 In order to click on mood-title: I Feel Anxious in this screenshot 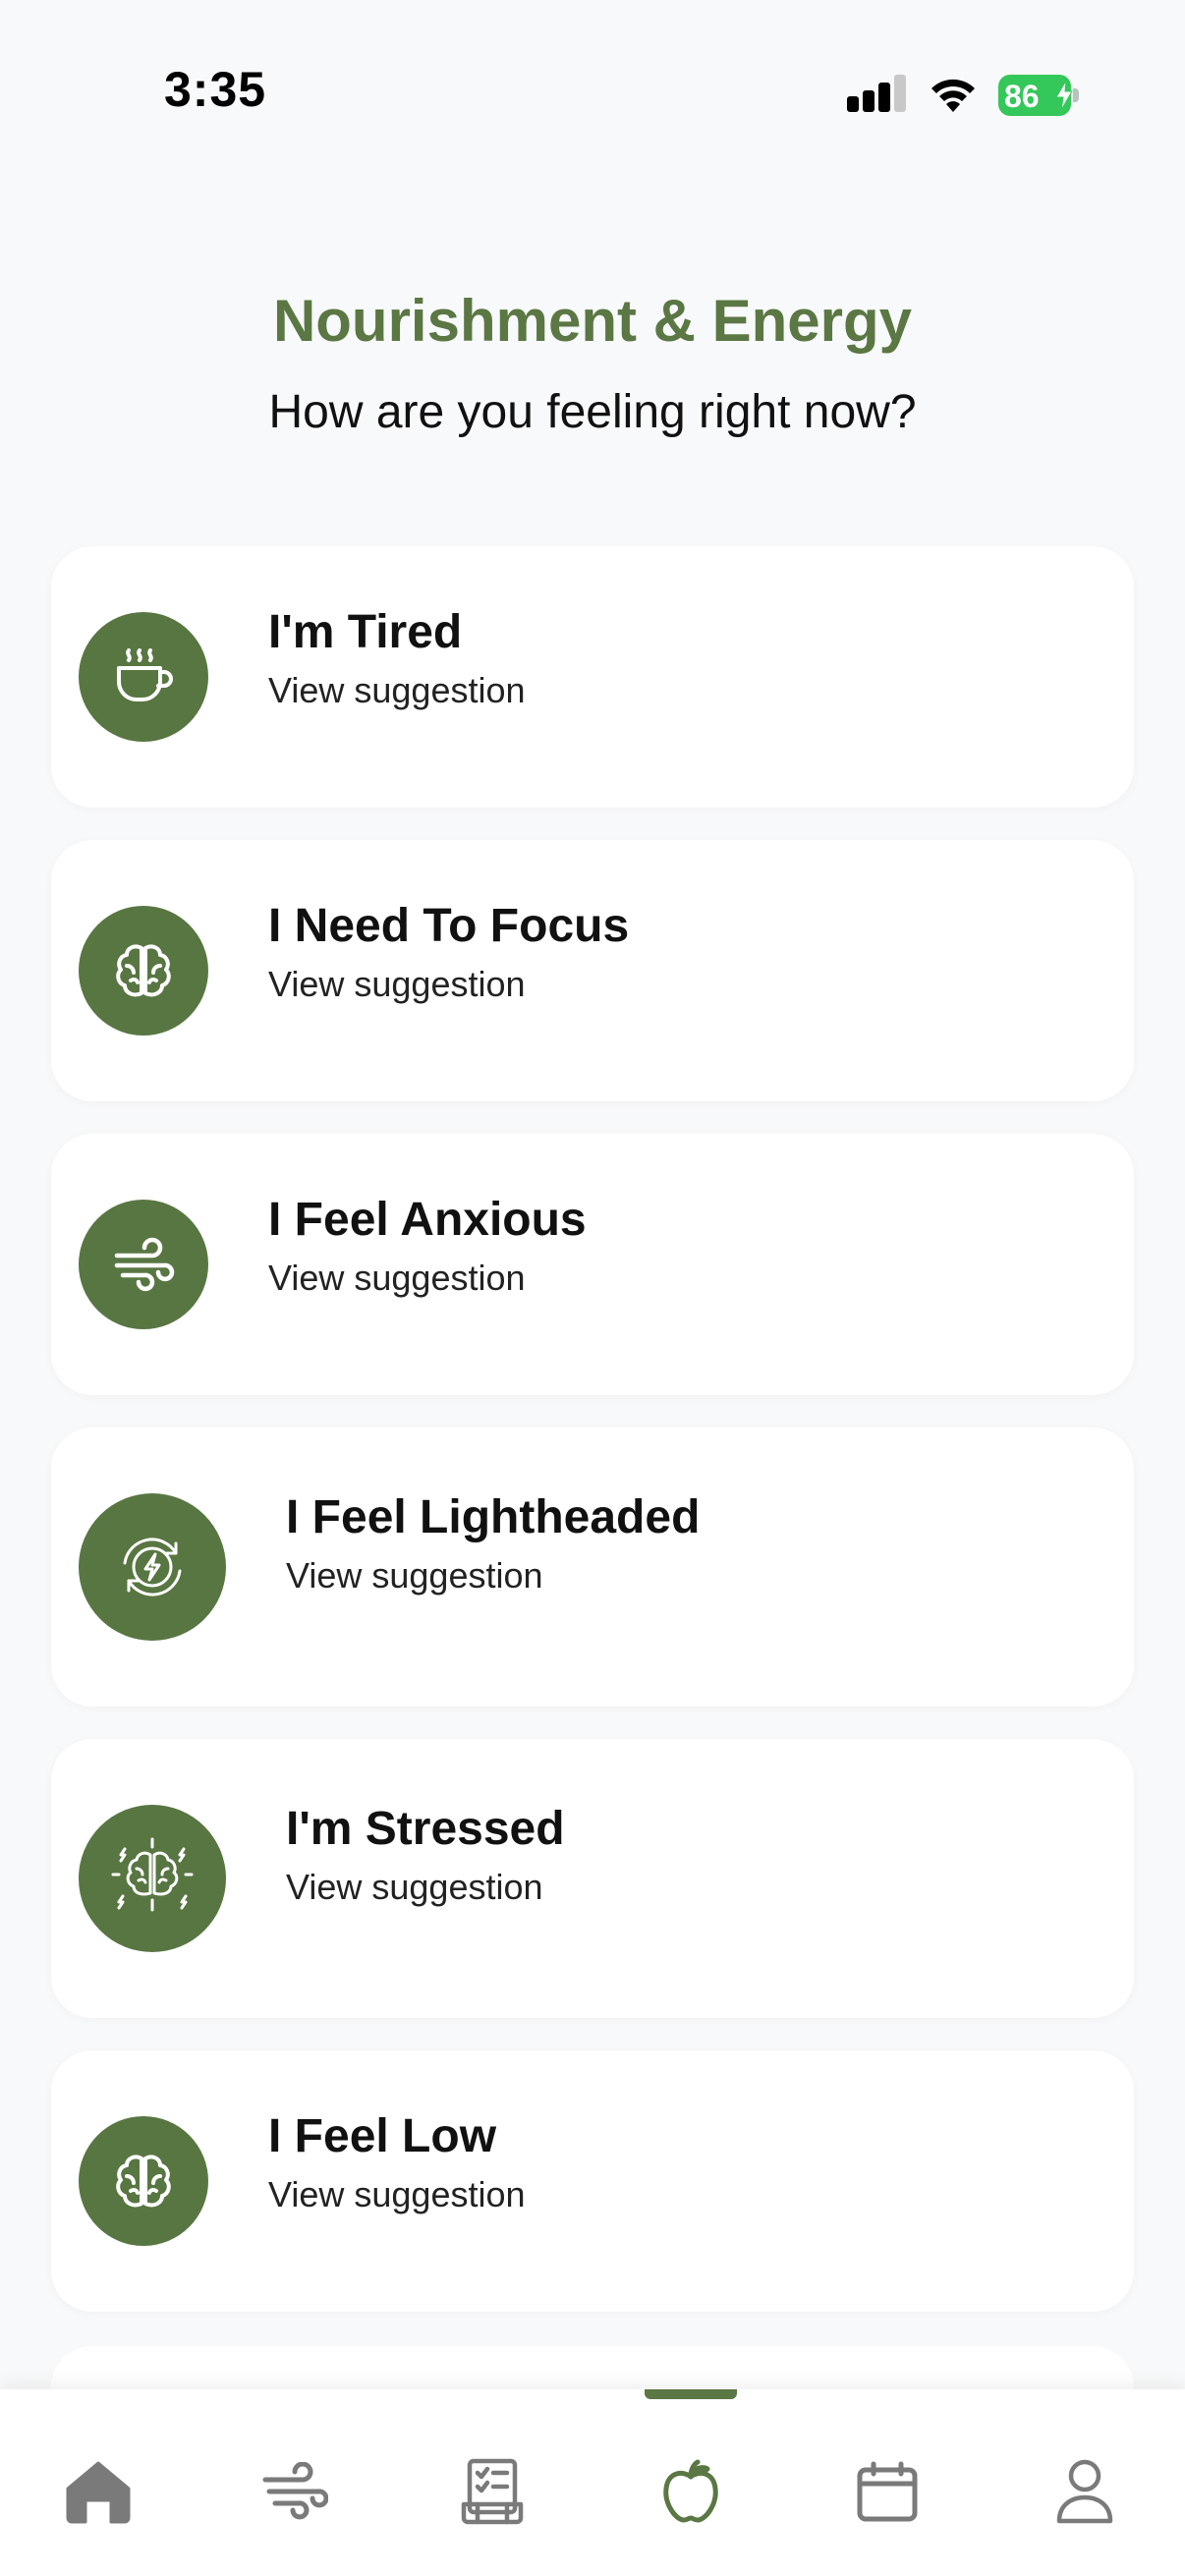, I will do `click(428, 1220)`.